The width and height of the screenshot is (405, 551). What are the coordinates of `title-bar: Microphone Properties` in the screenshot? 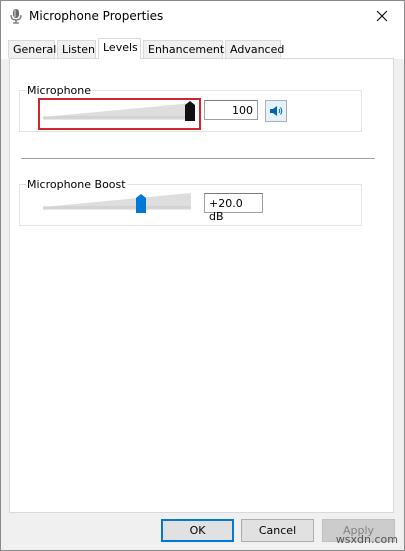 It's located at (202, 16).